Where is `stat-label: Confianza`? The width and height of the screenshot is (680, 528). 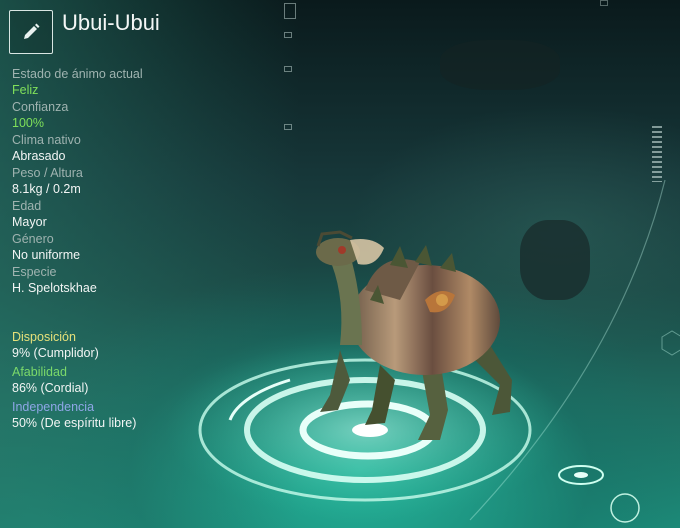 stat-label: Confianza is located at coordinates (40, 107).